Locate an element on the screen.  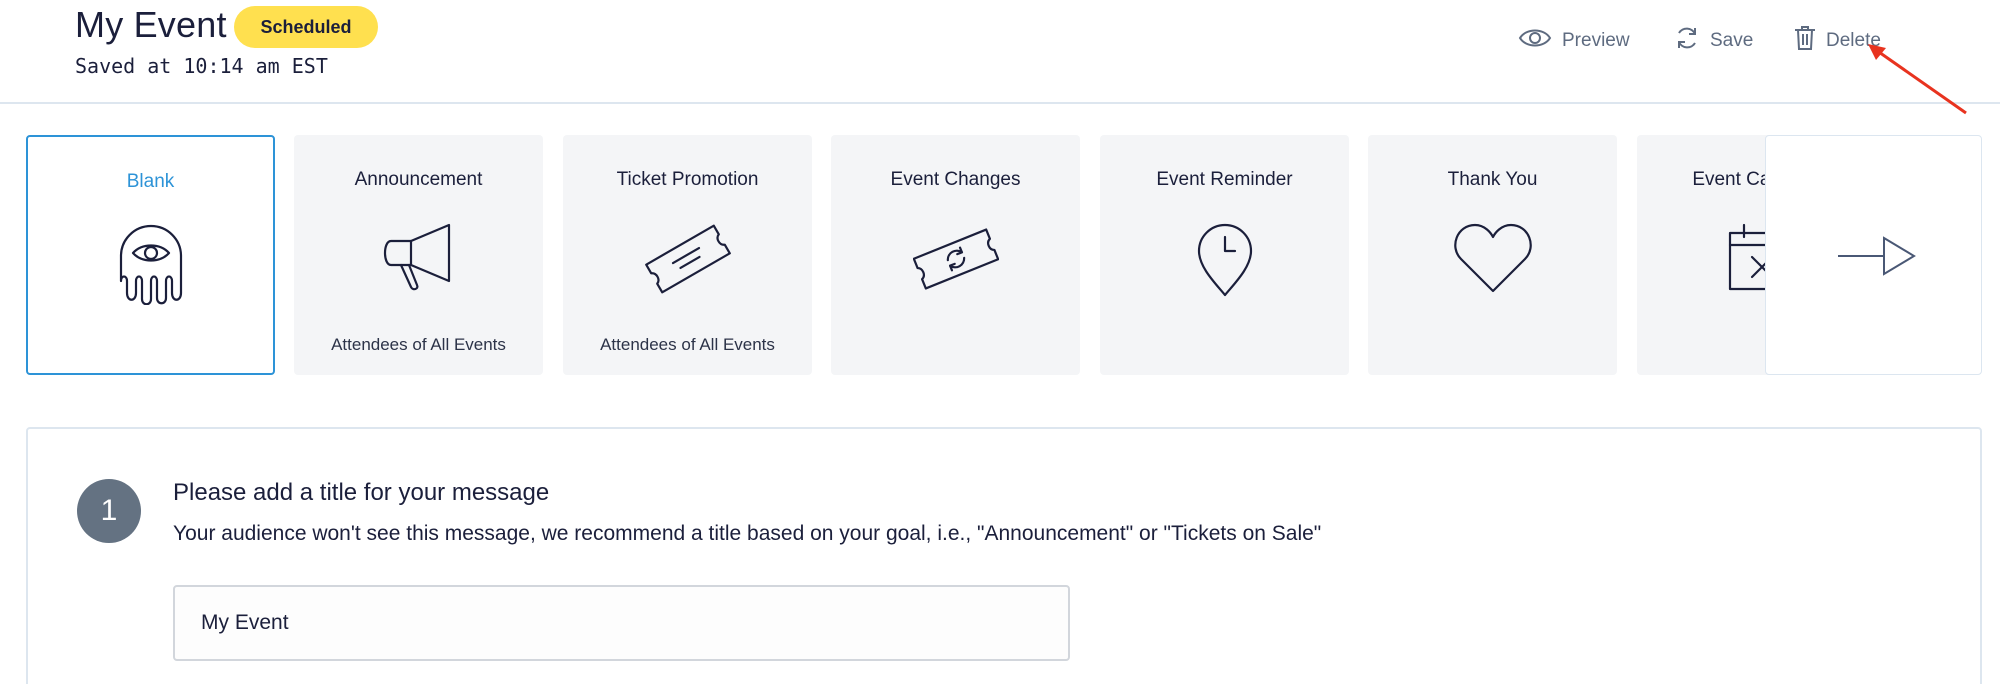
sync-icon is located at coordinates (1687, 41).